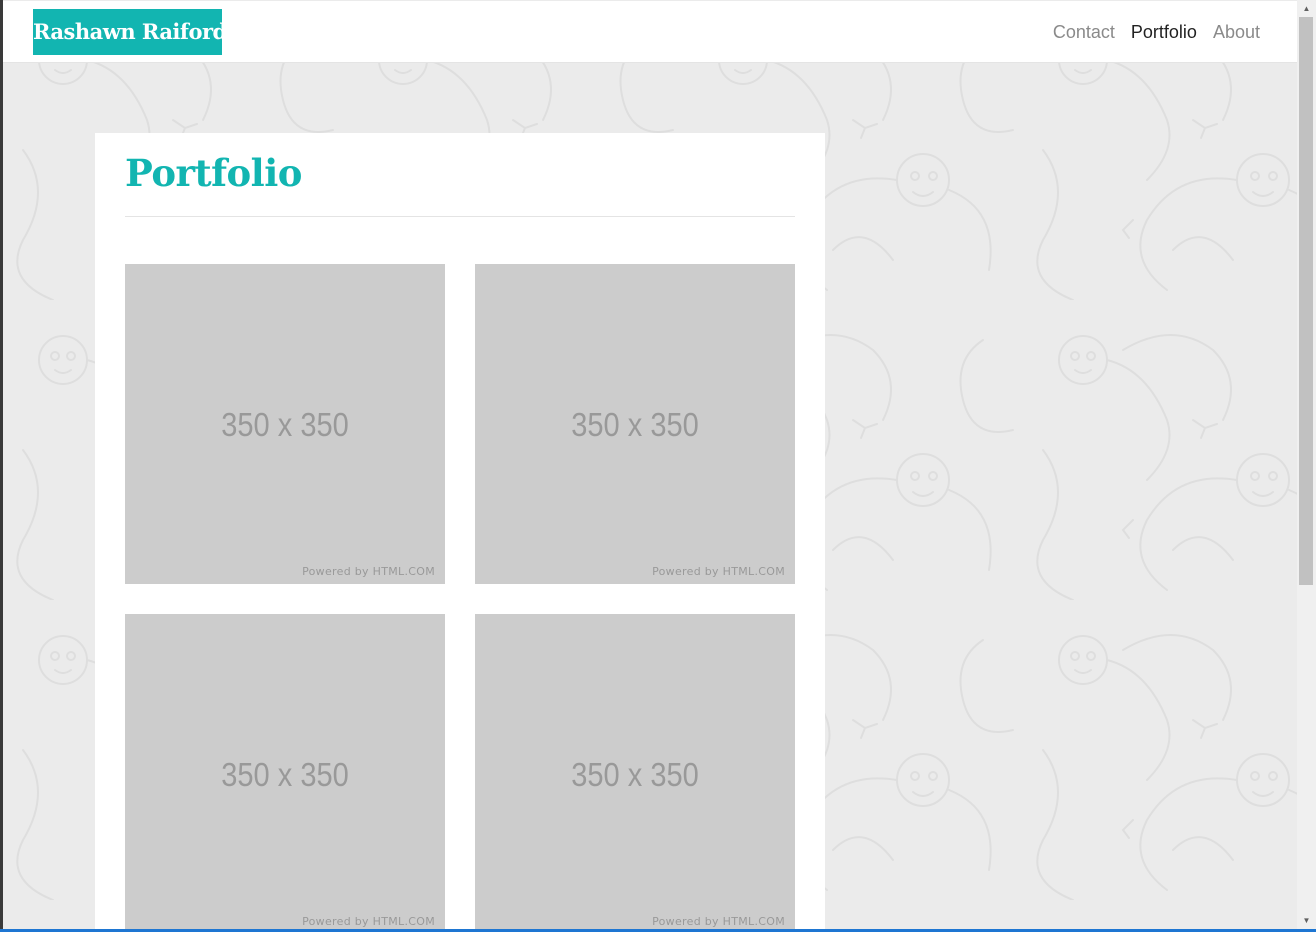  I want to click on nav-link-contact: Contact, so click(1084, 32).